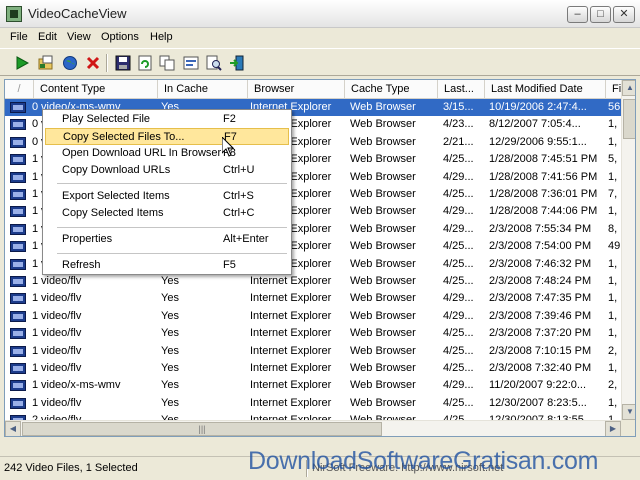  I want to click on horizontal-scrollbar: ◀ ||| ▶, so click(313, 428).